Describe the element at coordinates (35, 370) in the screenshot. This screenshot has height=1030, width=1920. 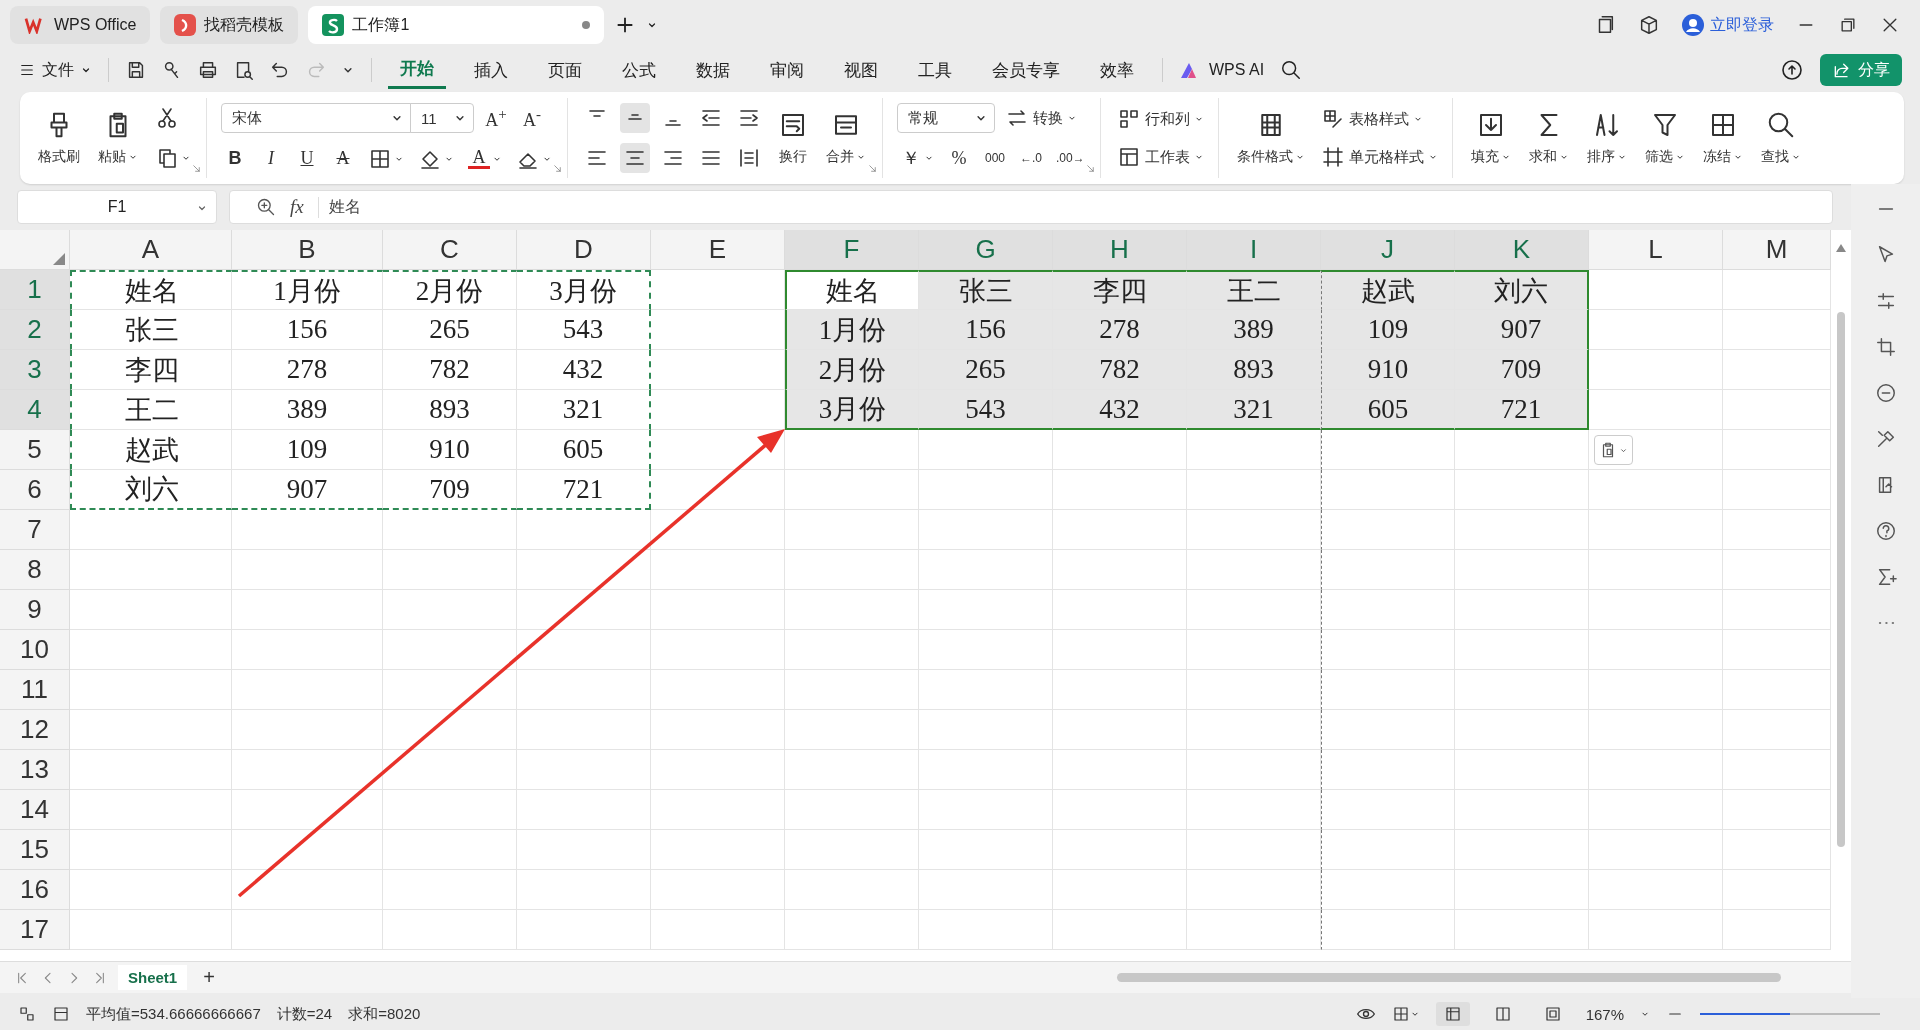
I see `row-header: 3` at that location.